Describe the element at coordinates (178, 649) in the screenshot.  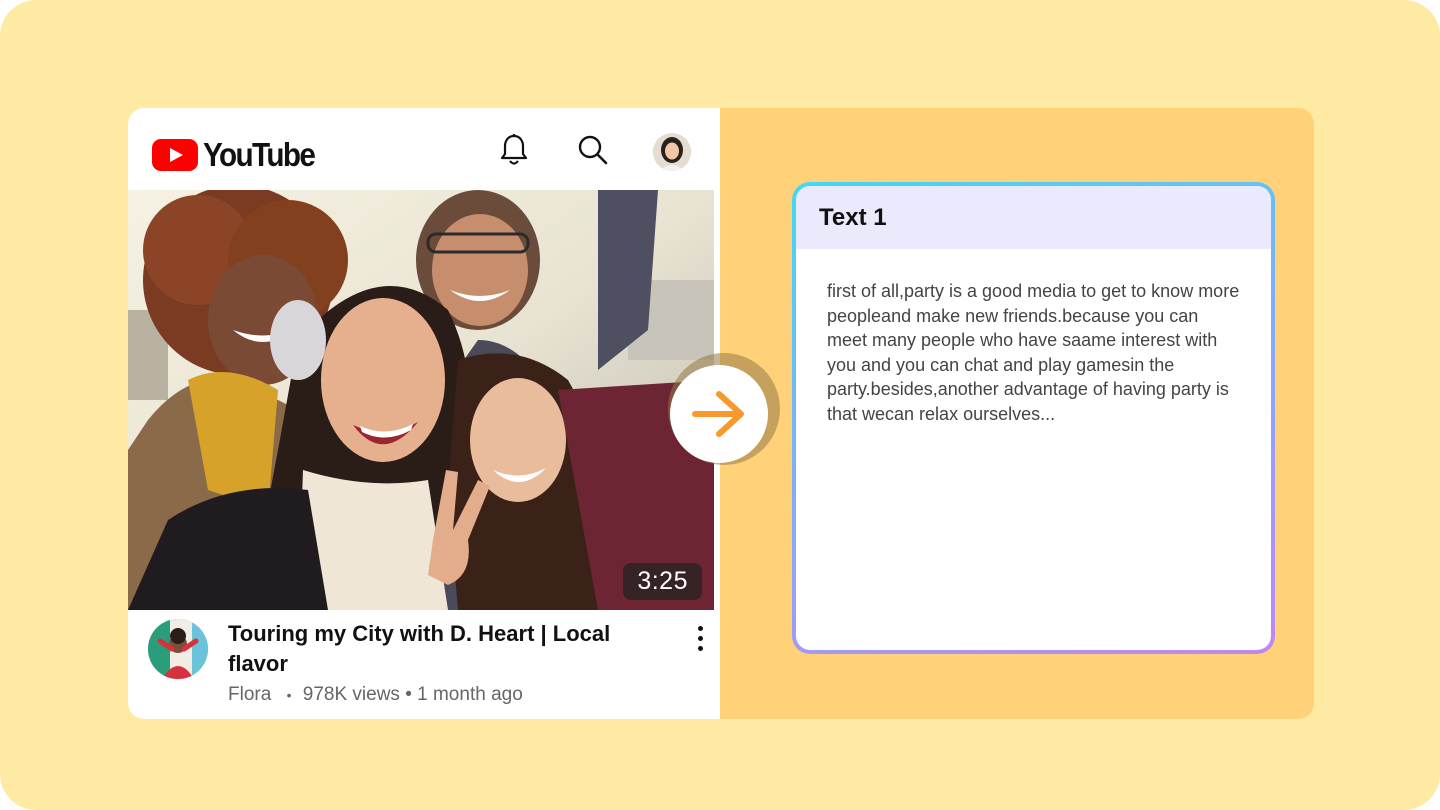
I see `channel-avatar` at that location.